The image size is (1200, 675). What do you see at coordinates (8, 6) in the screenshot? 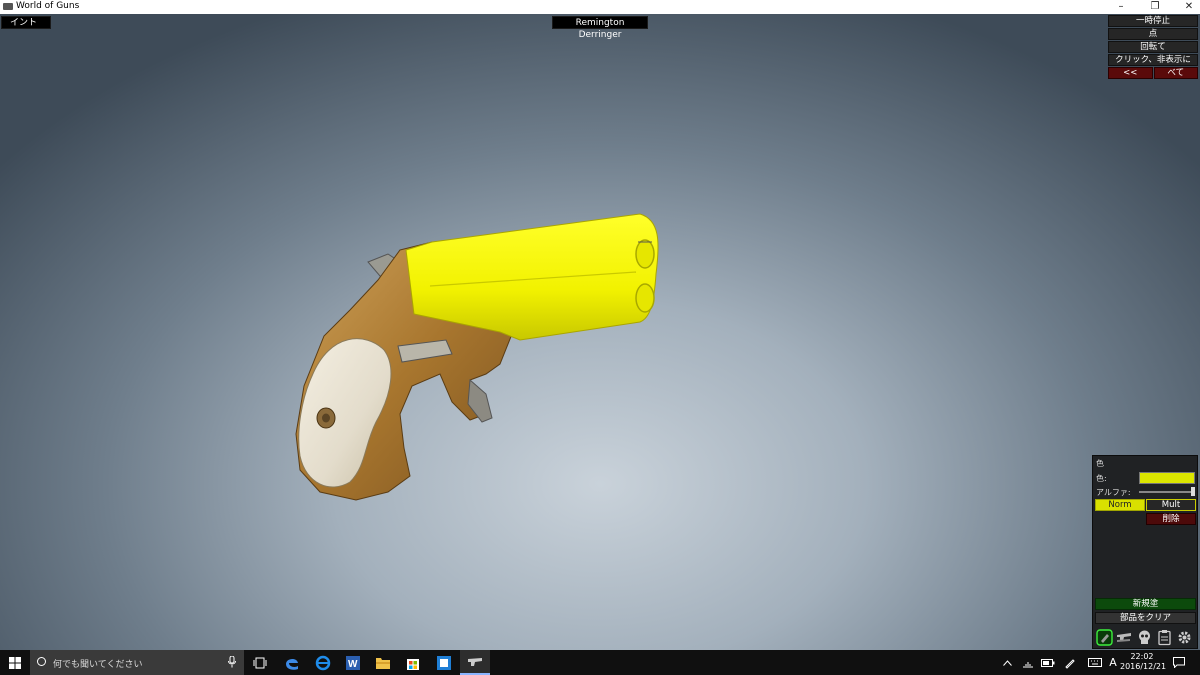
I see `app-gun-icon` at bounding box center [8, 6].